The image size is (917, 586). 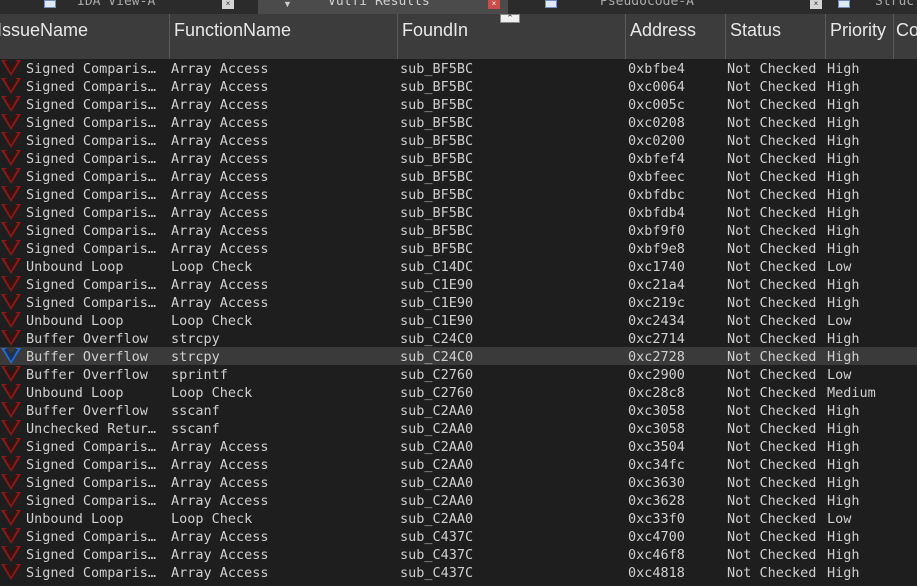 What do you see at coordinates (860, 36) in the screenshot?
I see `column-header-priority: Priority` at bounding box center [860, 36].